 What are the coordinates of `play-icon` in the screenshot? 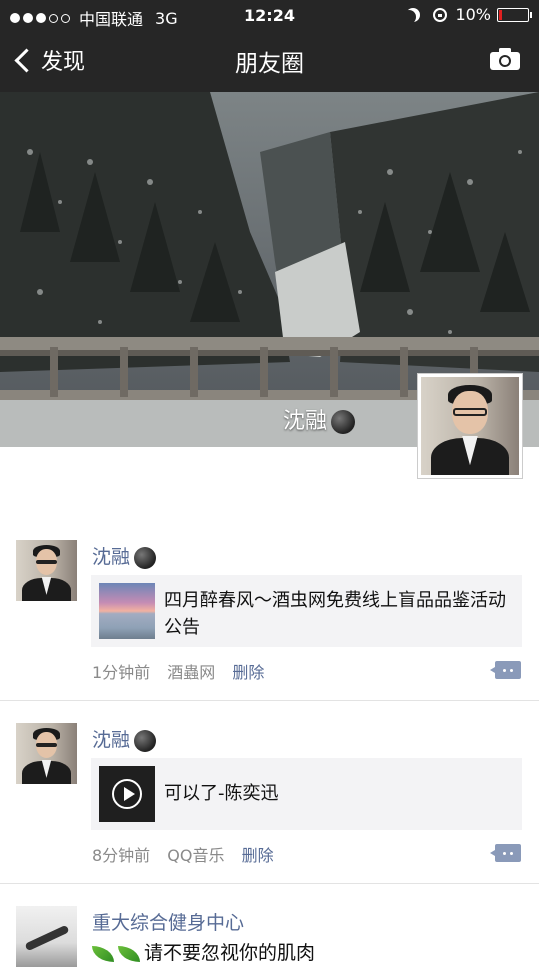 It's located at (127, 794).